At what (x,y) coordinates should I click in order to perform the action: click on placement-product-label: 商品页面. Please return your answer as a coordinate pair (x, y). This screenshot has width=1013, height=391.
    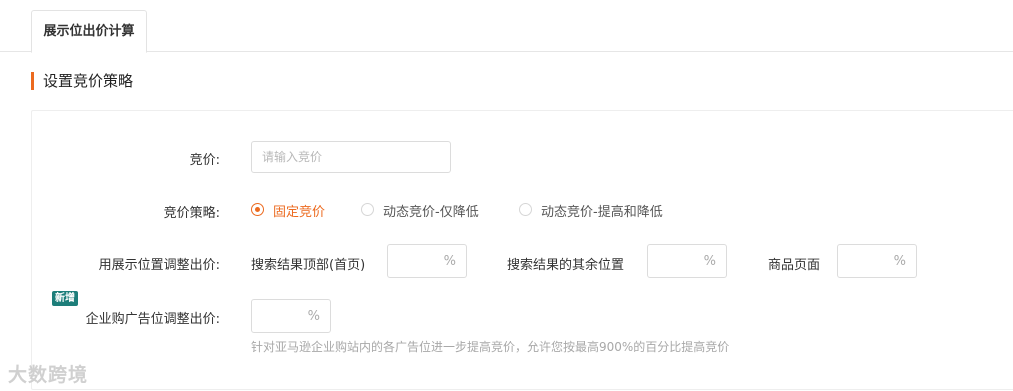
    Looking at the image, I should click on (794, 265).